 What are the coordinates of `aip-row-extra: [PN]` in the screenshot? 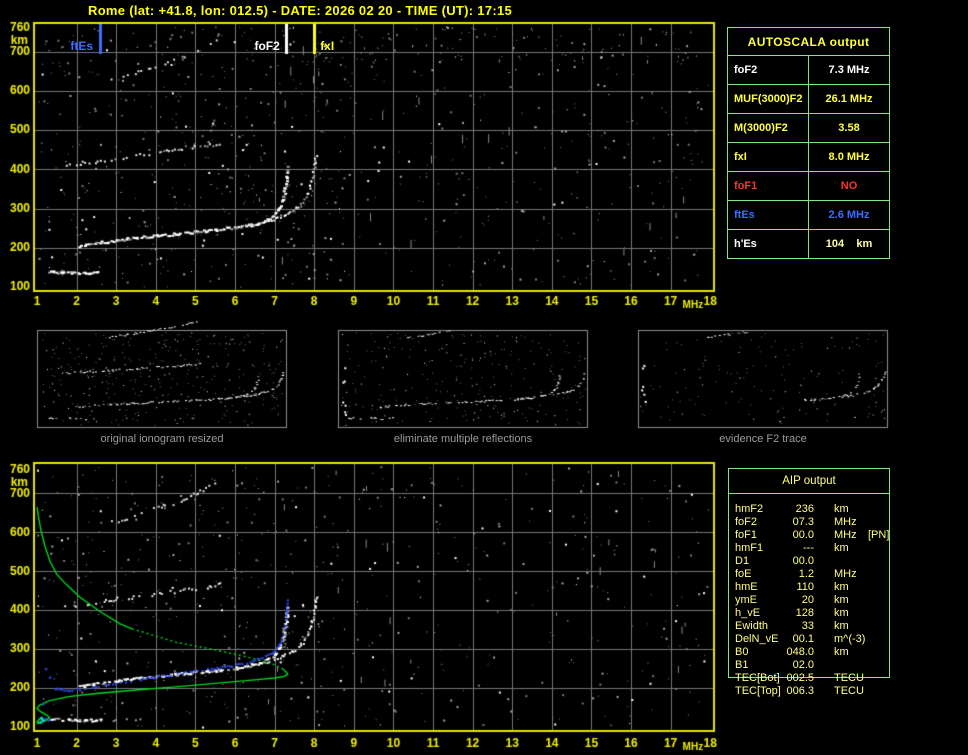 It's located at (879, 535).